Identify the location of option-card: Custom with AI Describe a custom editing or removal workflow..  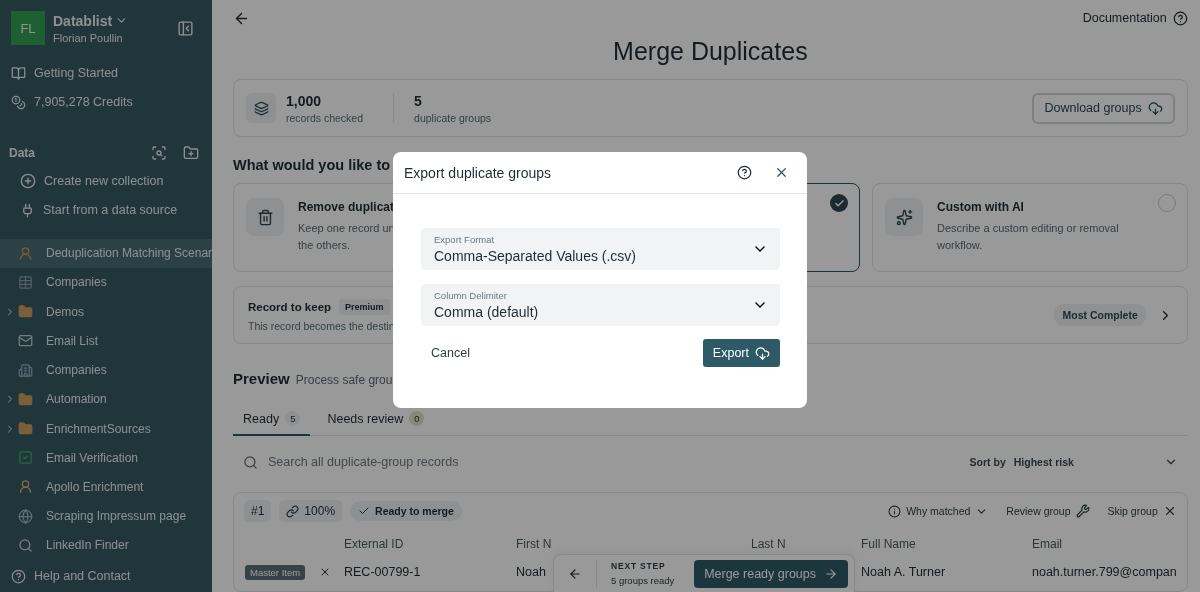
(1030, 227).